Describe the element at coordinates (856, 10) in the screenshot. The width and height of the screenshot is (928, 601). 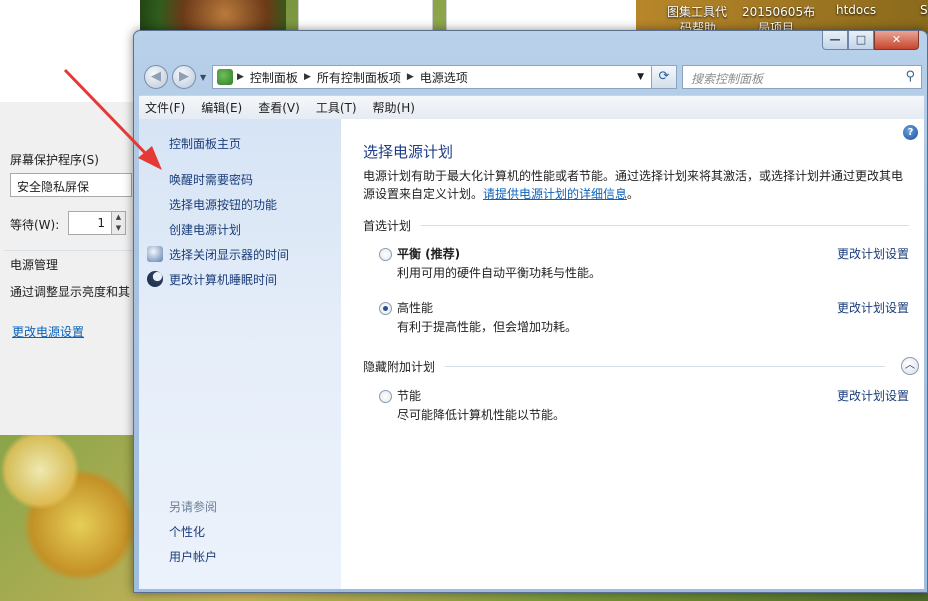
I see `desktop-icon-label: htdocs` at that location.